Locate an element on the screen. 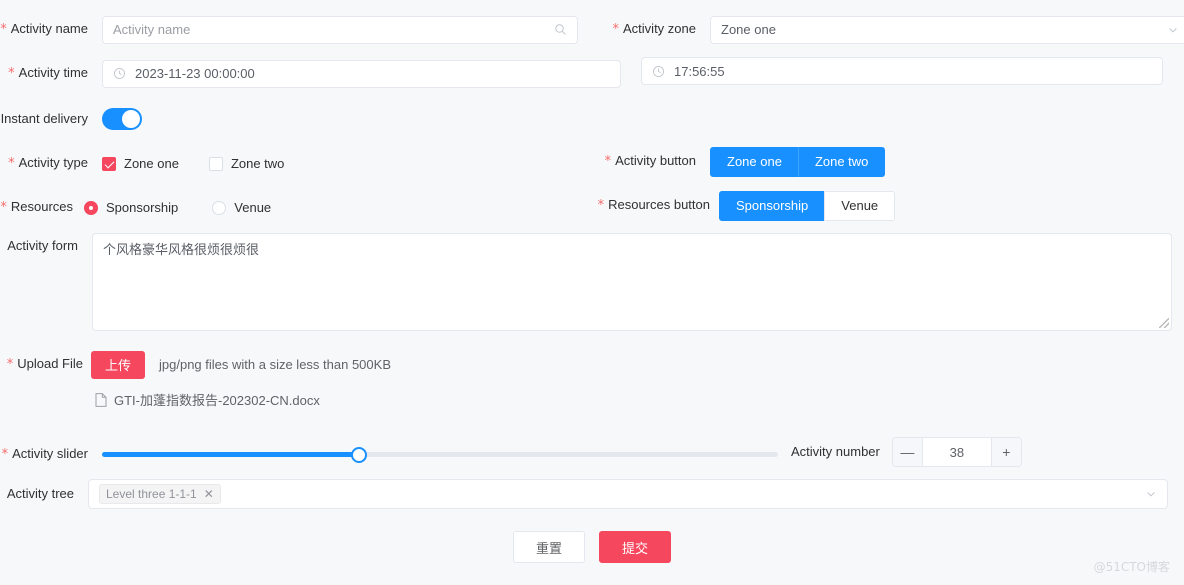 The height and width of the screenshot is (585, 1184). radio-venue: Venue is located at coordinates (241, 207).